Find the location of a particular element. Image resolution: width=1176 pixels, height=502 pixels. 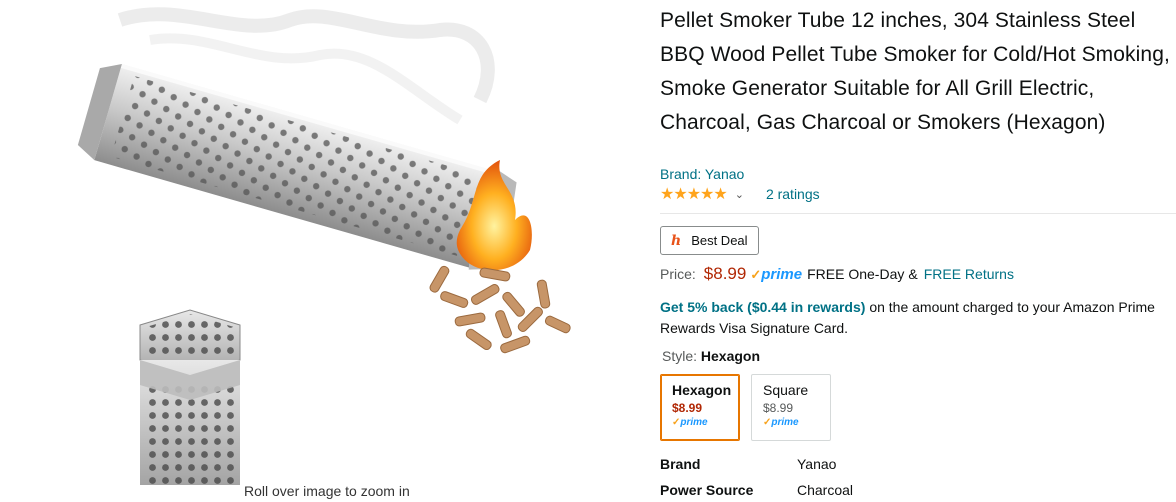

spec-row-brand: Brand Yanao is located at coordinates (918, 466).